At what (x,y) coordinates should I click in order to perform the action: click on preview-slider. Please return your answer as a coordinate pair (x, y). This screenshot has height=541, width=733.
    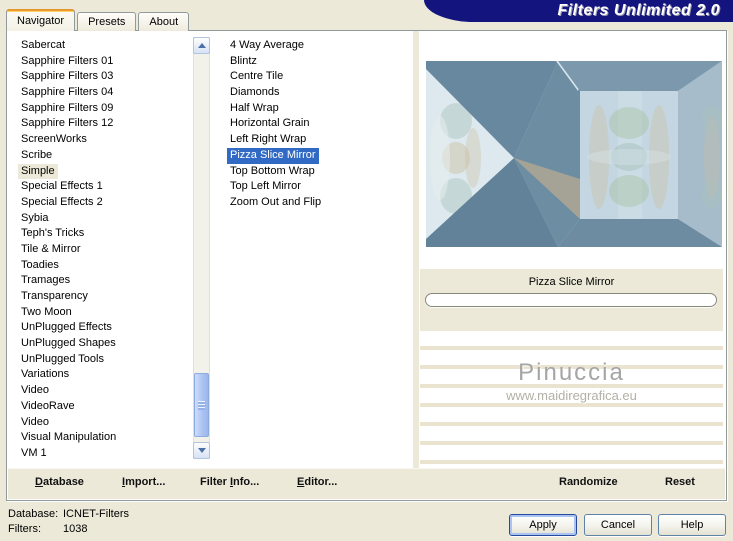
    Looking at the image, I should click on (571, 300).